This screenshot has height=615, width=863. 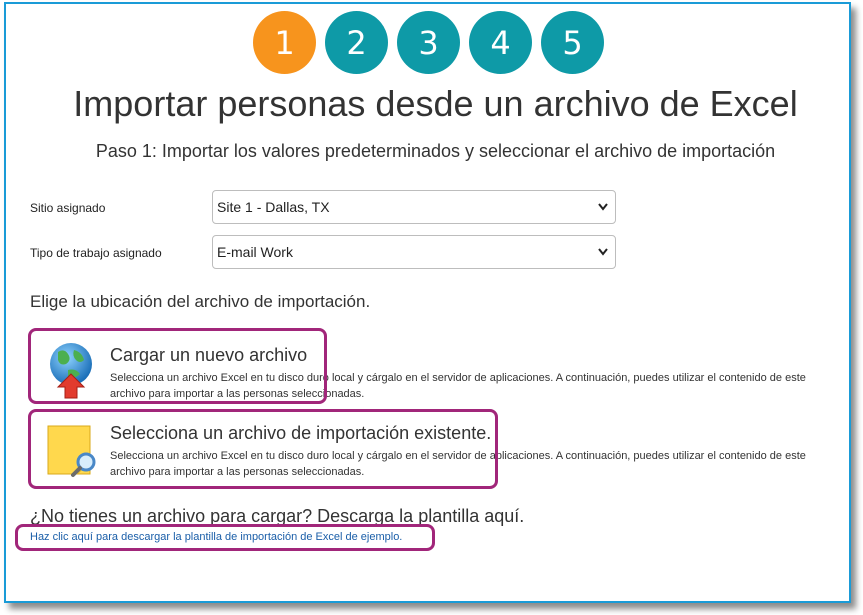 What do you see at coordinates (255, 252) in the screenshot?
I see `worktype-select-value: E-mail Work` at bounding box center [255, 252].